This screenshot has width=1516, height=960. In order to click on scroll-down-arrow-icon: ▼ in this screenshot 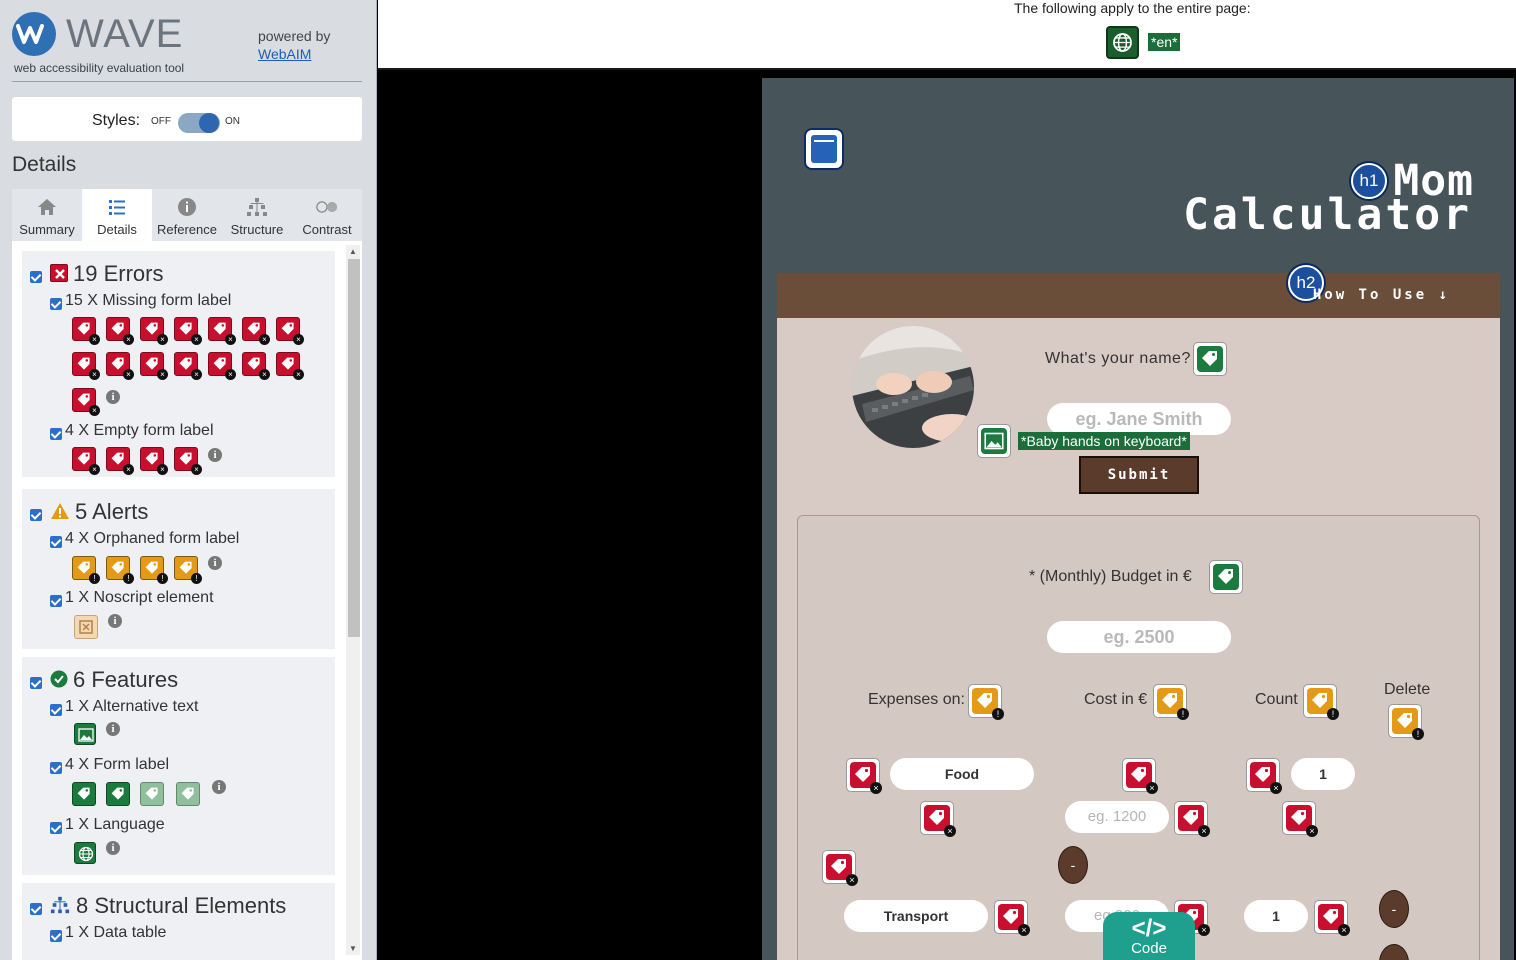, I will do `click(353, 948)`.